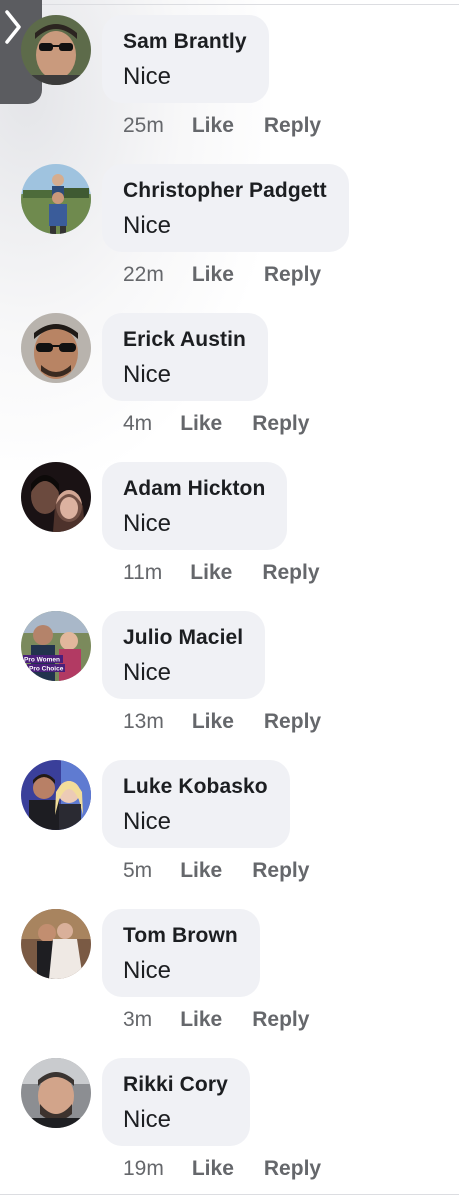 The image size is (459, 1200). Describe the element at coordinates (142, 573) in the screenshot. I see `comment-timestamp: 11m` at that location.